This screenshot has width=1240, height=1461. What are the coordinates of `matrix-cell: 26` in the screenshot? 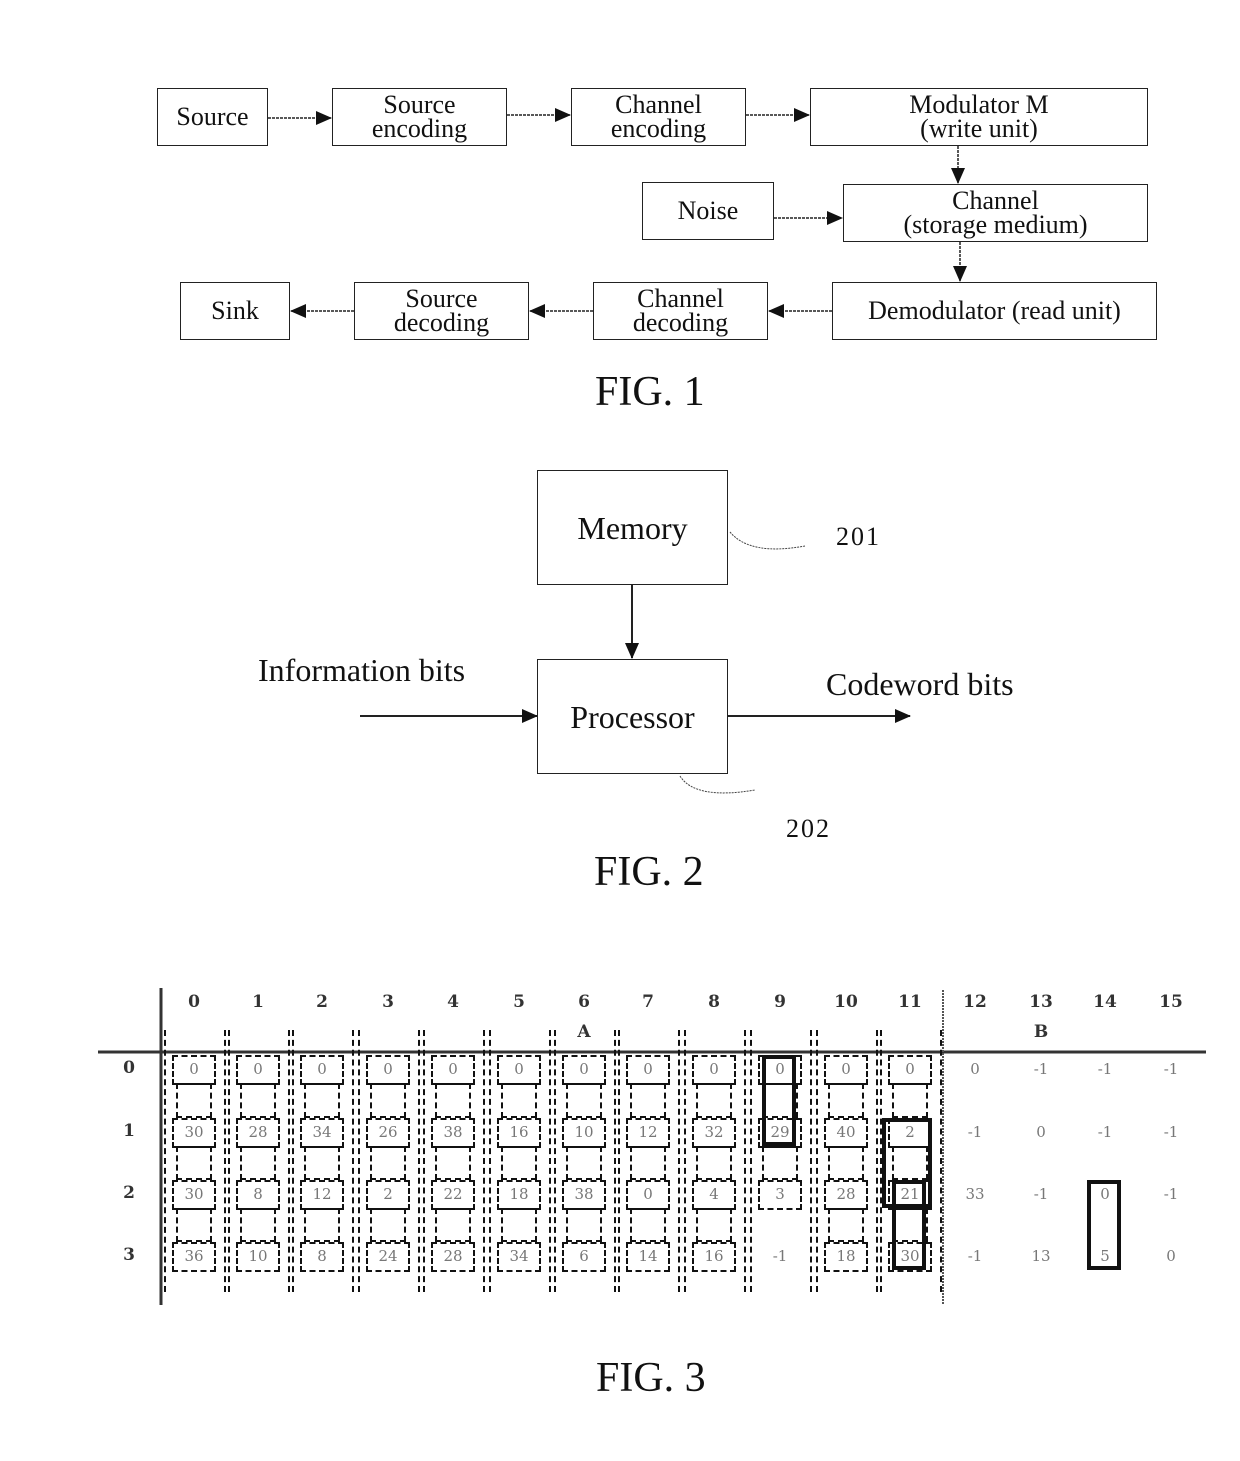 It's located at (388, 1132).